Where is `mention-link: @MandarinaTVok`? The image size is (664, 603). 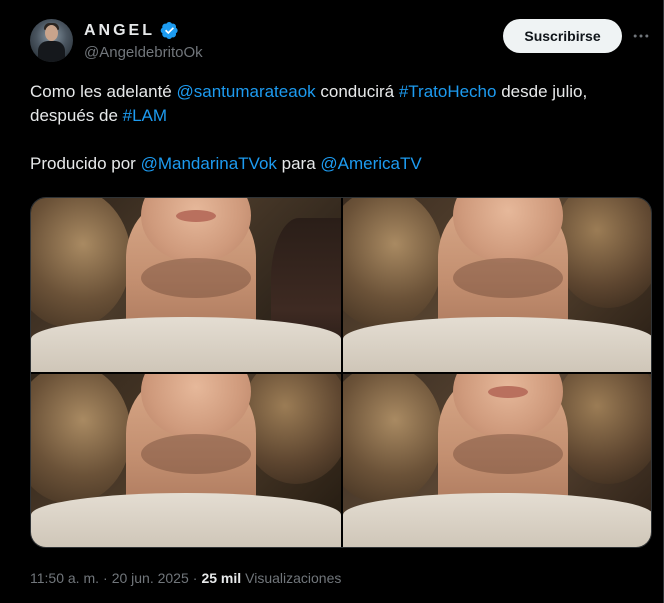 mention-link: @MandarinaTVok is located at coordinates (209, 163).